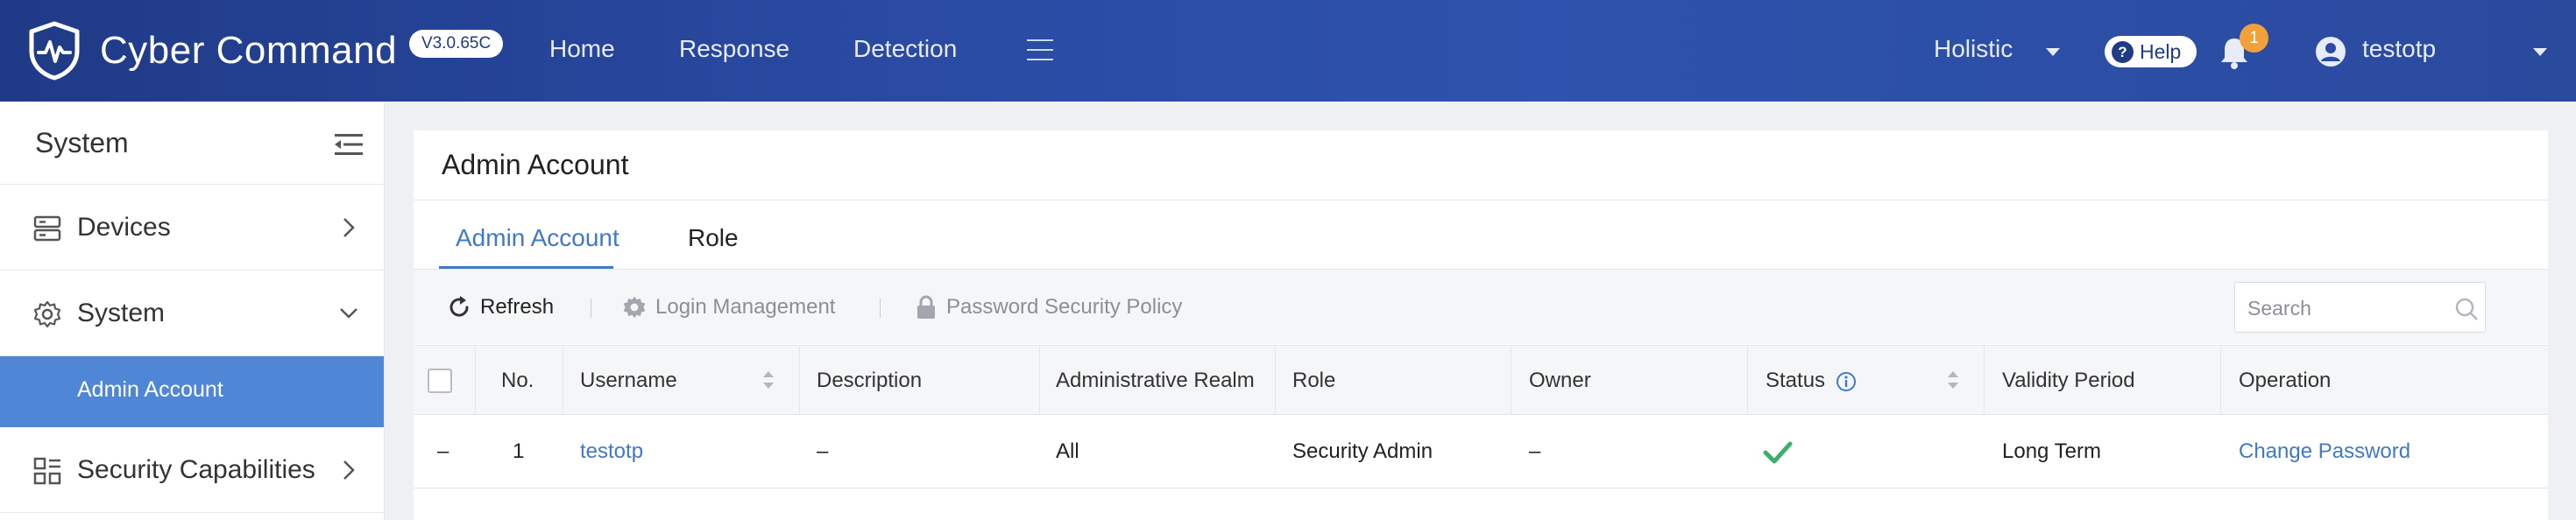  What do you see at coordinates (2123, 51) in the screenshot?
I see `question-icon: ?` at bounding box center [2123, 51].